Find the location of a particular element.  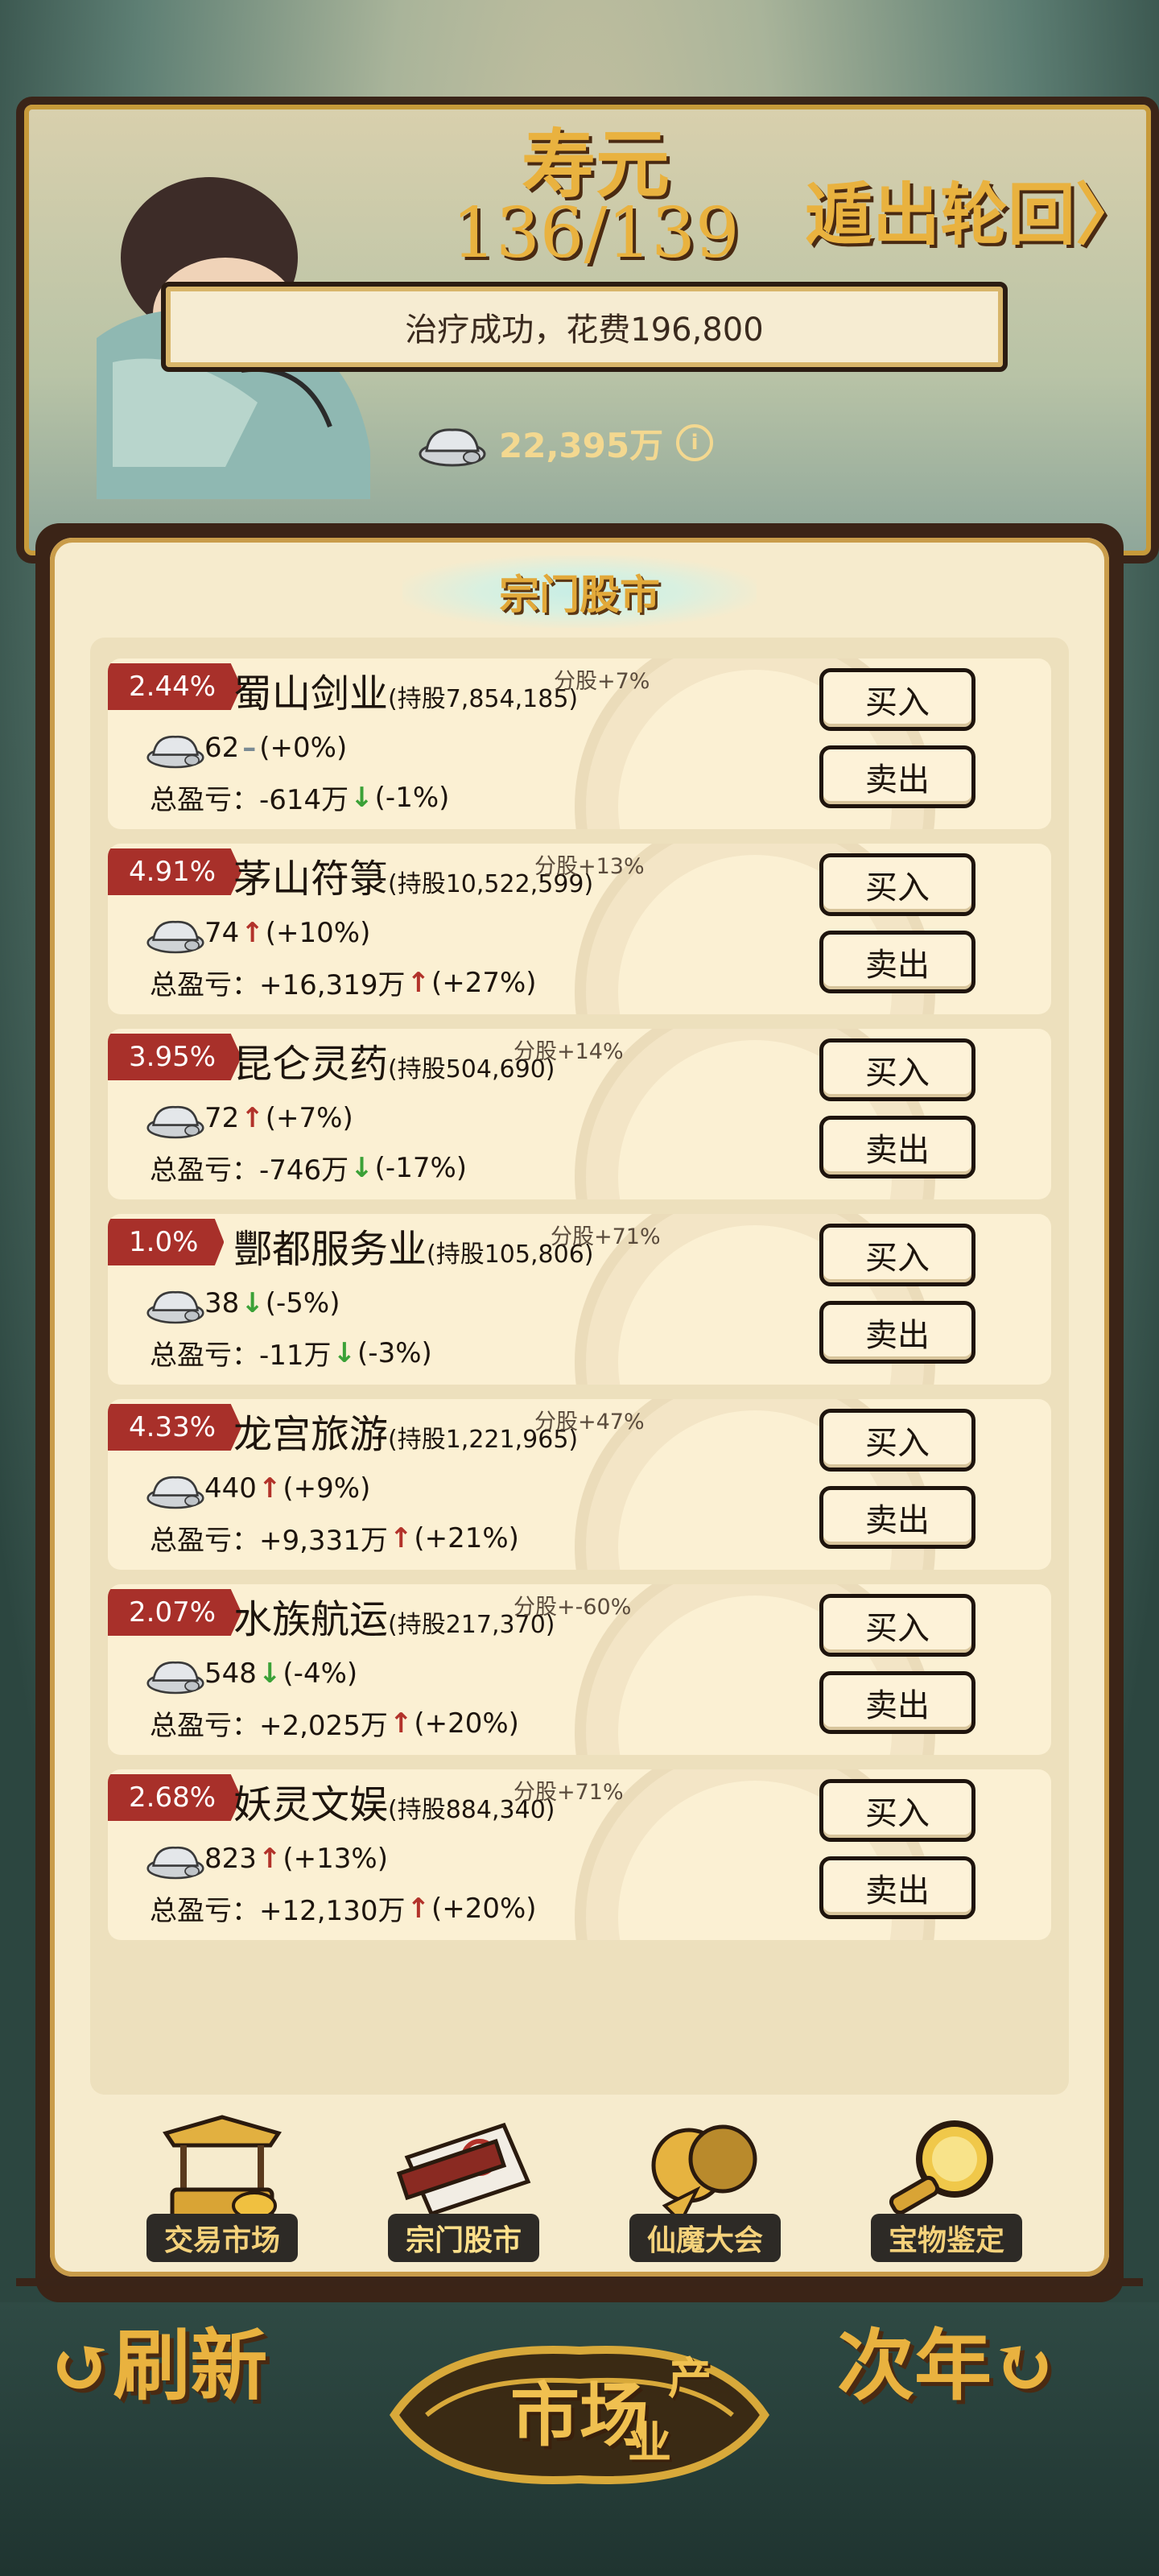

dividend-rate-badge: 2.07% is located at coordinates (175, 1612).